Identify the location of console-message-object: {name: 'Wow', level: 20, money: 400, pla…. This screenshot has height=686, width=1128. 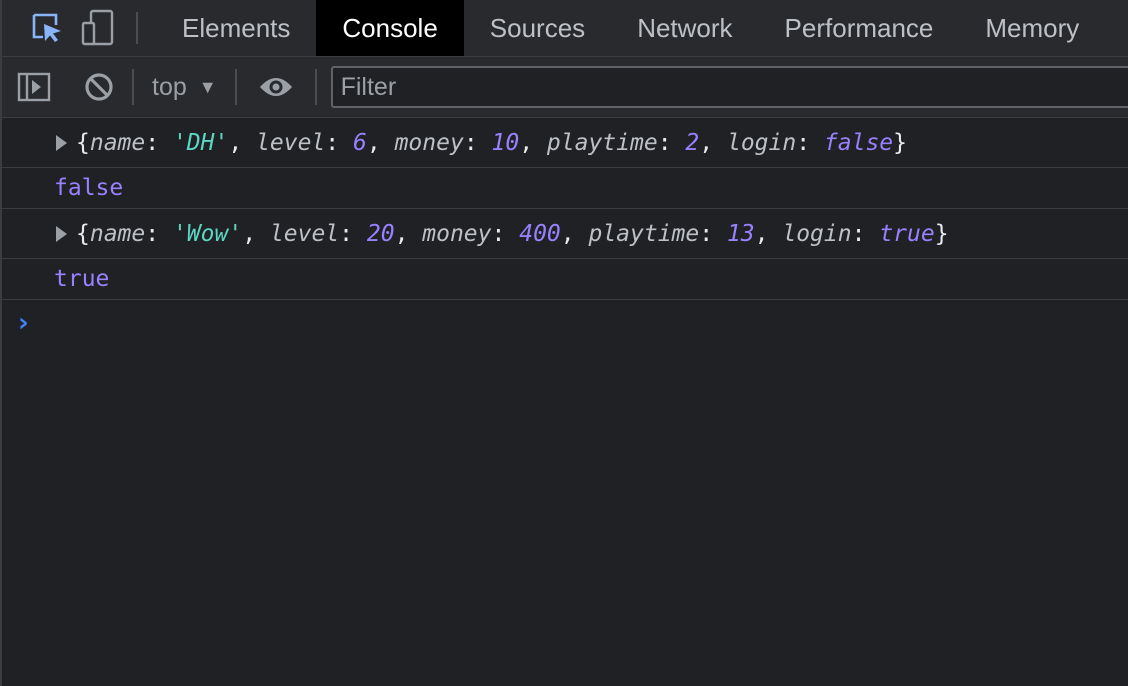
(565, 234).